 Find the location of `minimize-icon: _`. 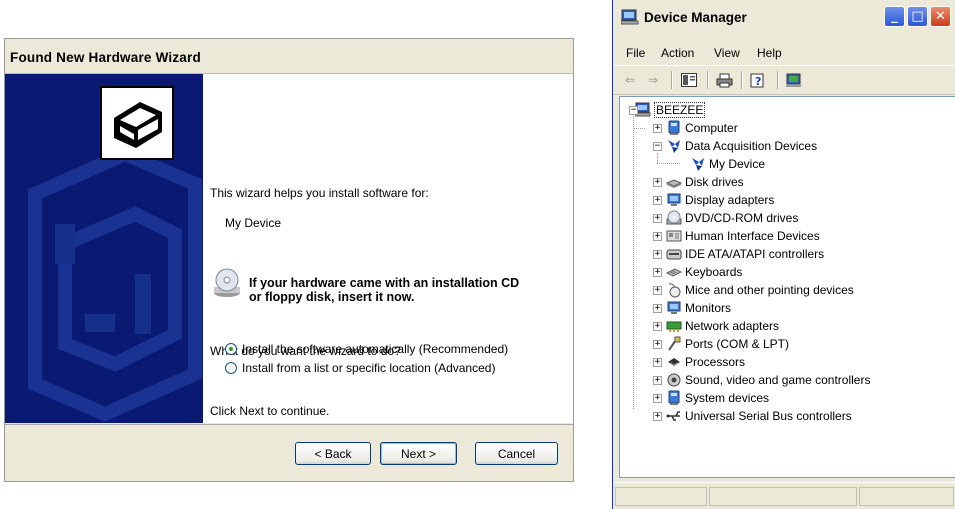

minimize-icon: _ is located at coordinates (894, 16).